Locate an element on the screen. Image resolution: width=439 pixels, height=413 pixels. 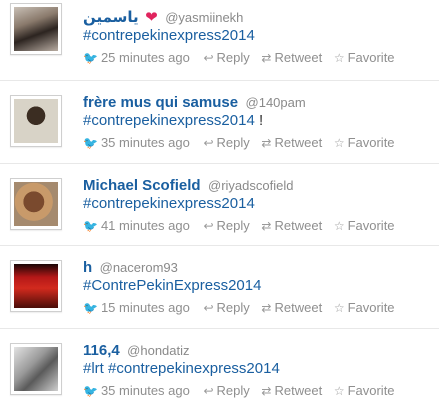
user-handle: @nacerom93 is located at coordinates (139, 267).